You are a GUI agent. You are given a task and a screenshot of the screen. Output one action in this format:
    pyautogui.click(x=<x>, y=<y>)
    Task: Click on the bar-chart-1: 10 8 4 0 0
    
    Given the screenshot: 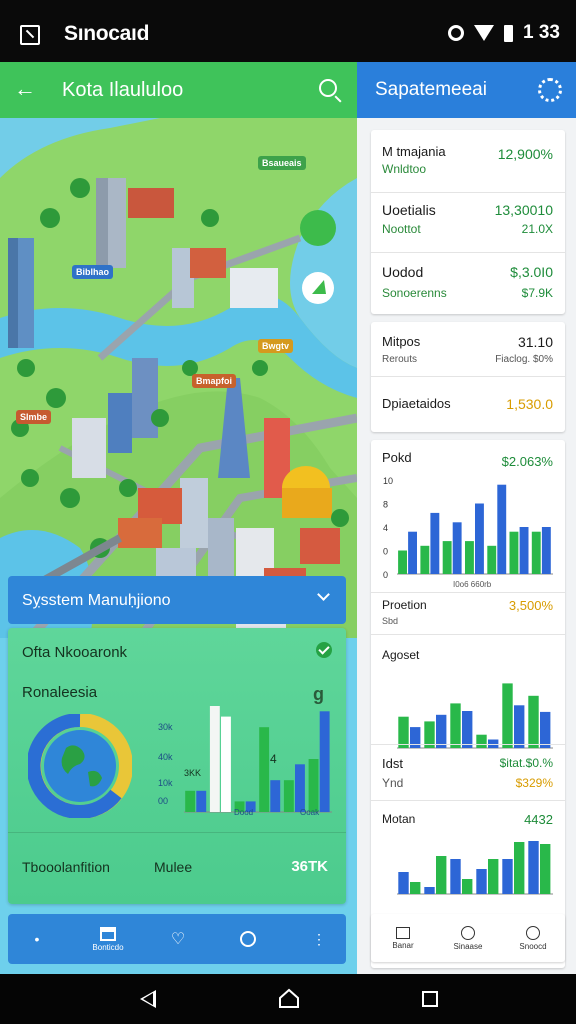 What is the action you would take?
    pyautogui.click(x=468, y=528)
    